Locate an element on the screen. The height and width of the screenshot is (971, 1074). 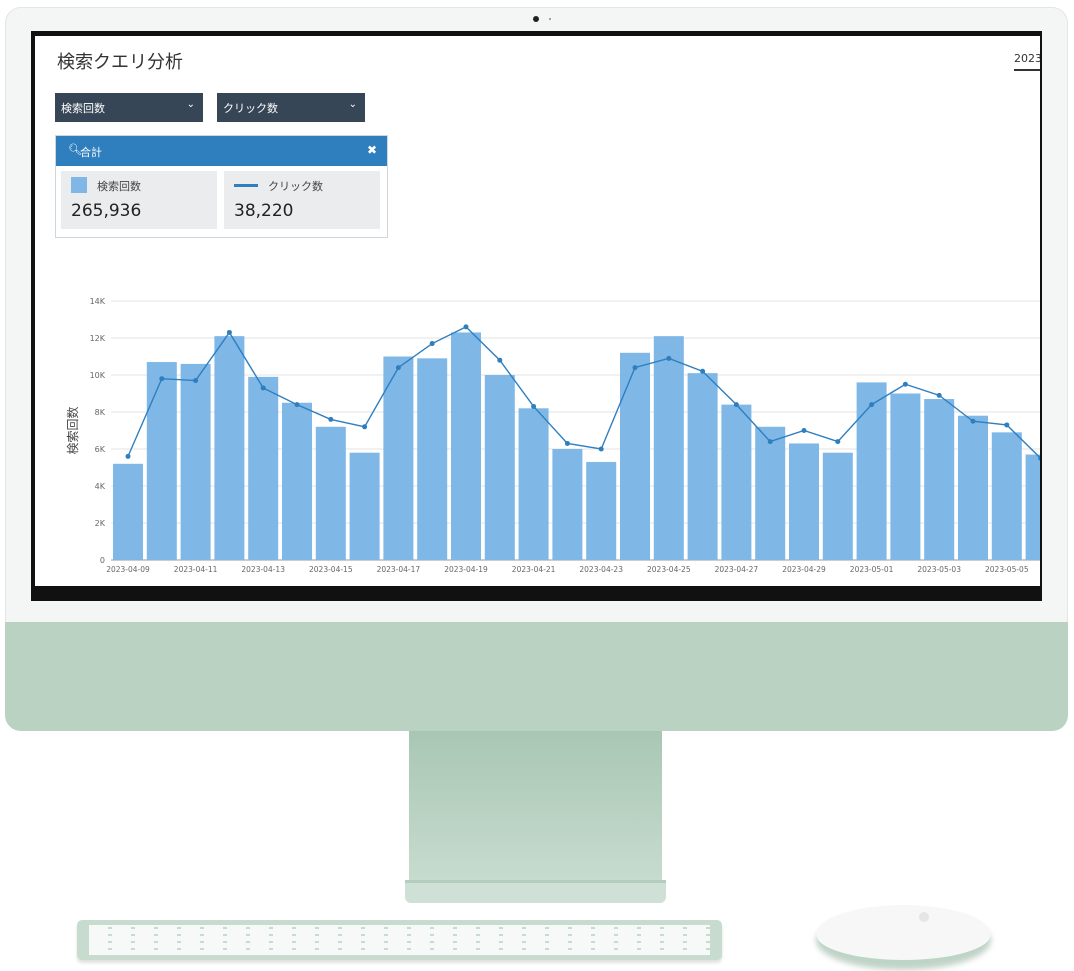
x-tick-label: 2023-04-25 is located at coordinates (669, 569).